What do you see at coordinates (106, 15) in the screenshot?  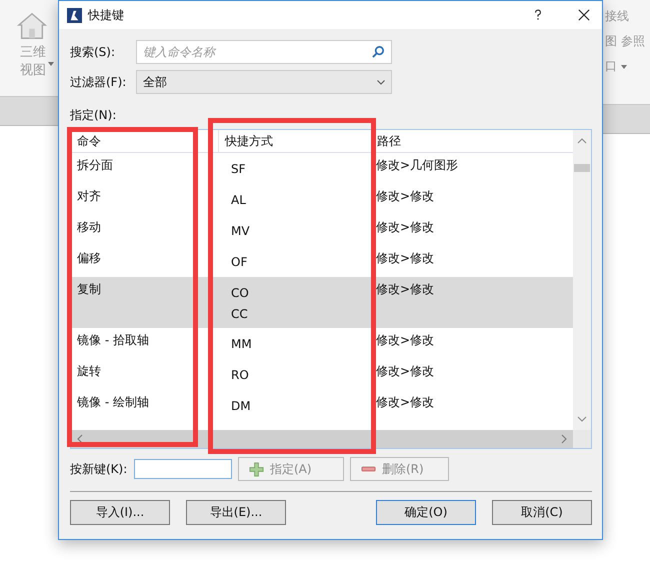 I see `window-title: 快捷键` at bounding box center [106, 15].